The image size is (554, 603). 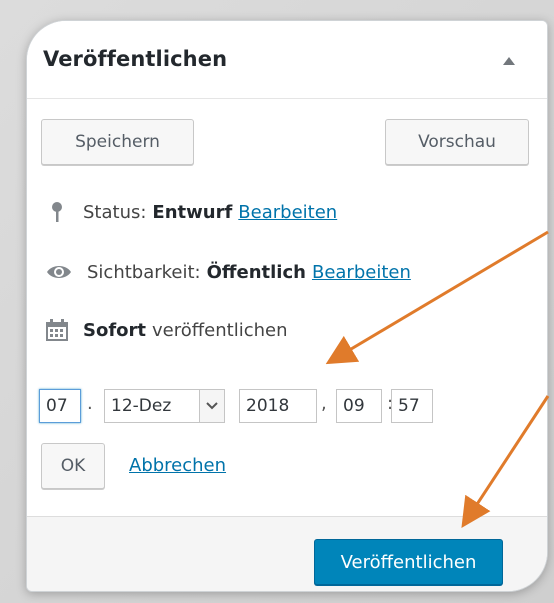 What do you see at coordinates (287, 212) in the screenshot?
I see `status-edit-link: Bearbeiten` at bounding box center [287, 212].